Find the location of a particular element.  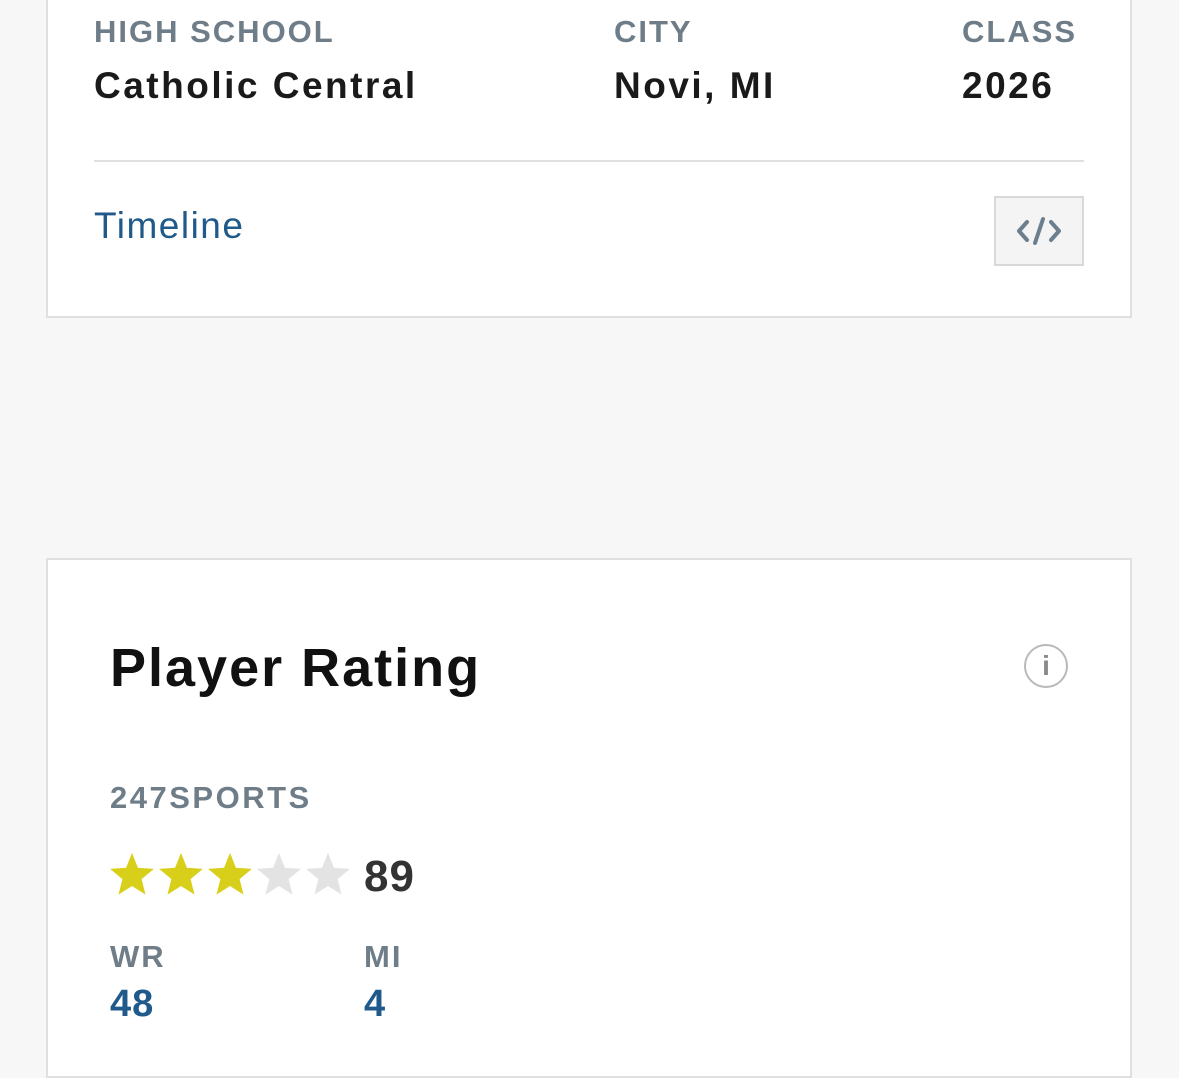

city-label: CITY is located at coordinates (653, 31).